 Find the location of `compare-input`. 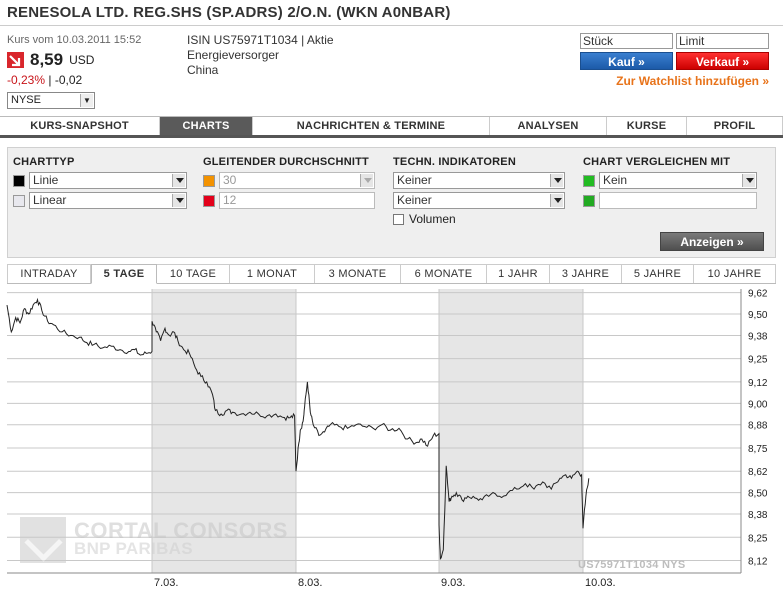

compare-input is located at coordinates (678, 200).